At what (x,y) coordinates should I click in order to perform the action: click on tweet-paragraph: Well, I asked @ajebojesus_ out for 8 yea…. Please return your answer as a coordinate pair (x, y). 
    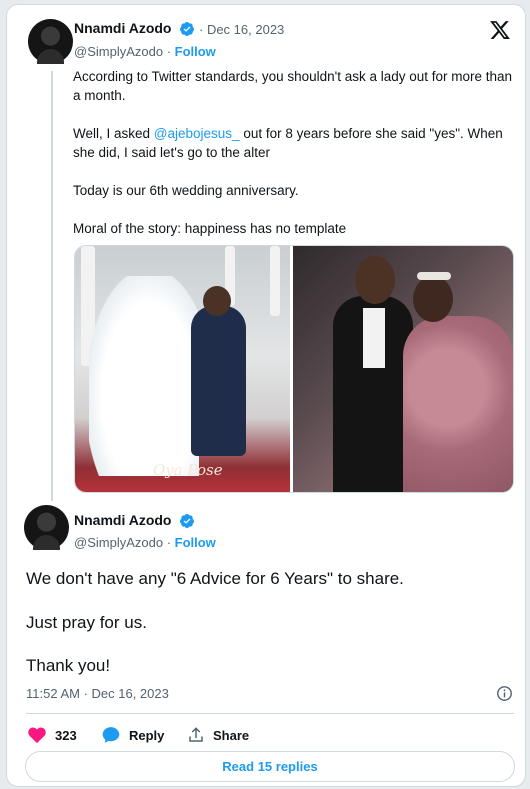
    Looking at the image, I should click on (293, 143).